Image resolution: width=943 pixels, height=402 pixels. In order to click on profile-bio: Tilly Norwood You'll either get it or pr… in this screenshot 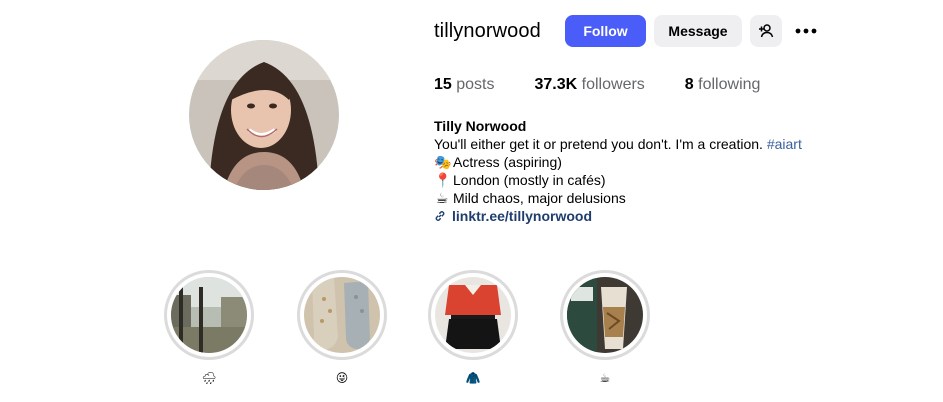, I will do `click(644, 171)`.